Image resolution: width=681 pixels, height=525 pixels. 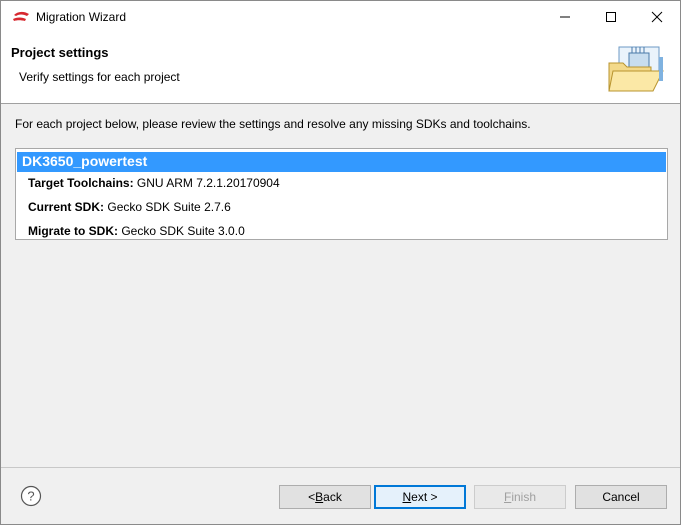 What do you see at coordinates (85, 161) in the screenshot?
I see `project-name: DK3650_powertest` at bounding box center [85, 161].